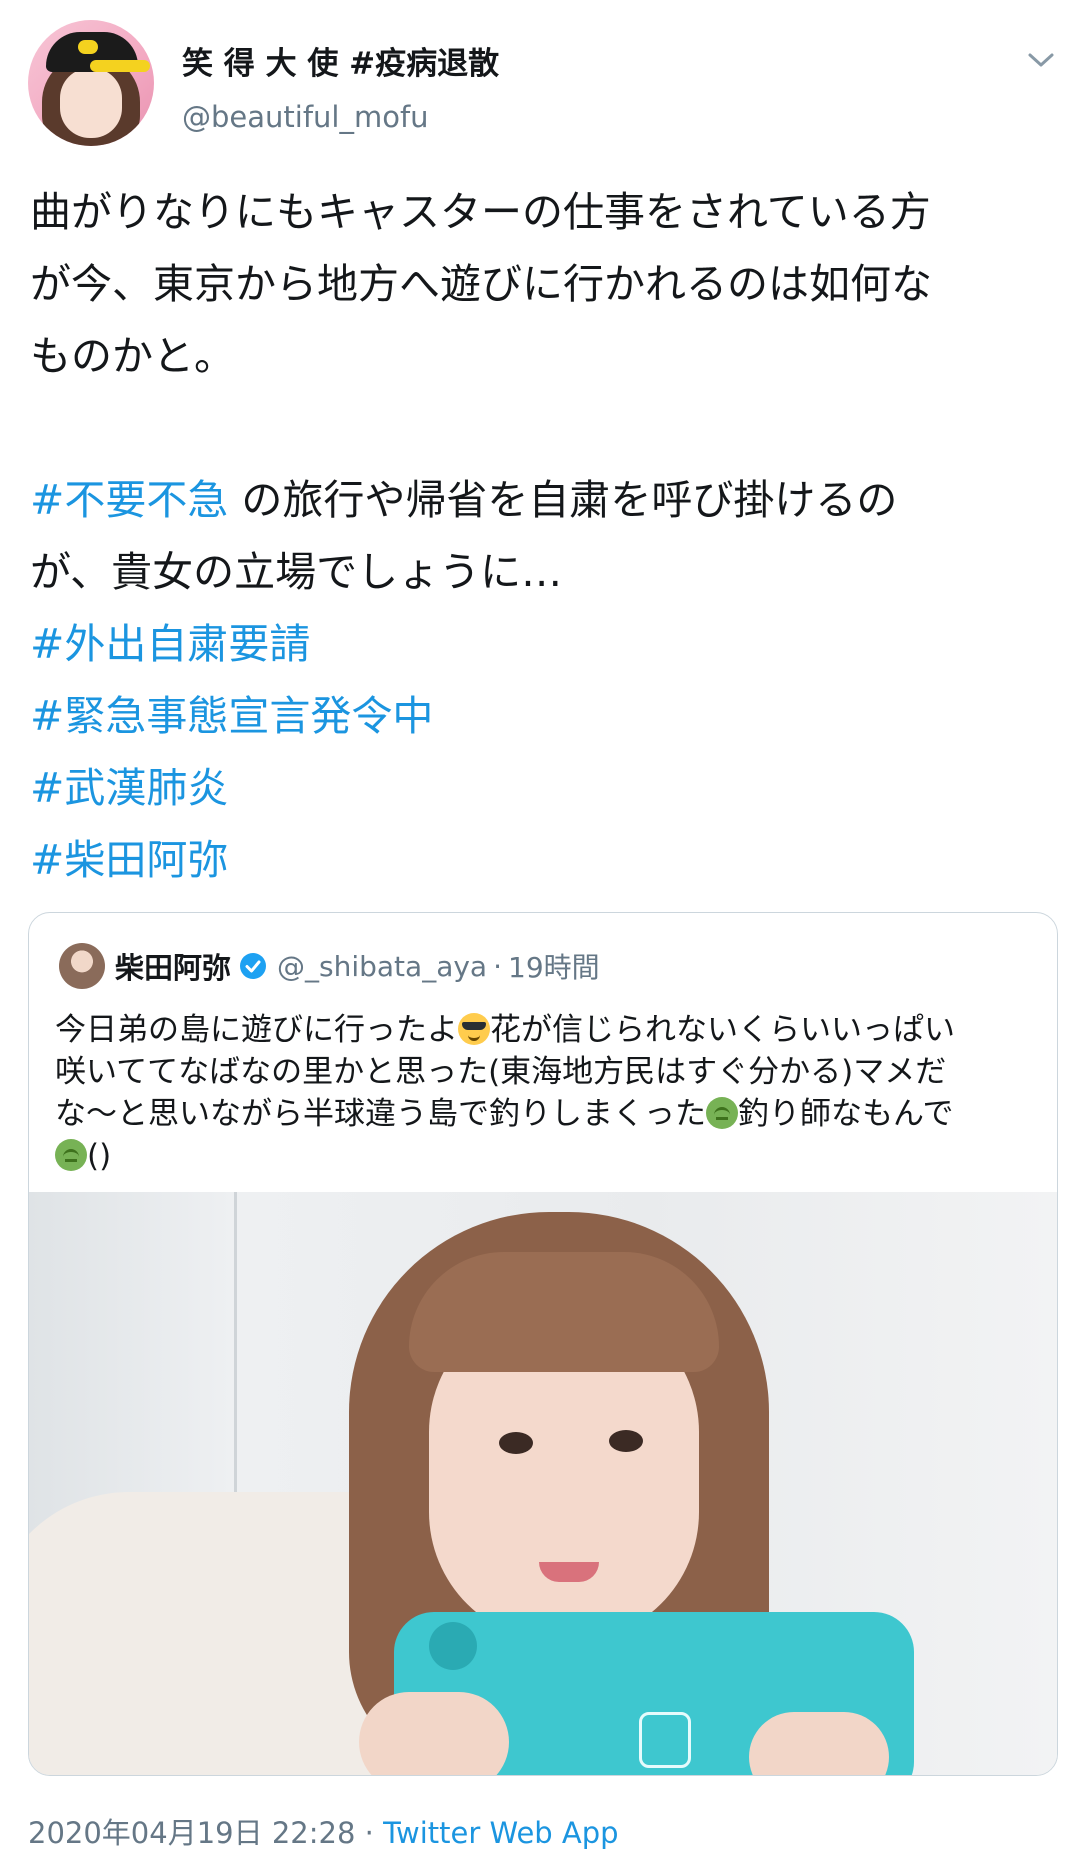 The height and width of the screenshot is (1852, 1080). Describe the element at coordinates (453, 1646) in the screenshot. I see `photo-console-button` at that location.